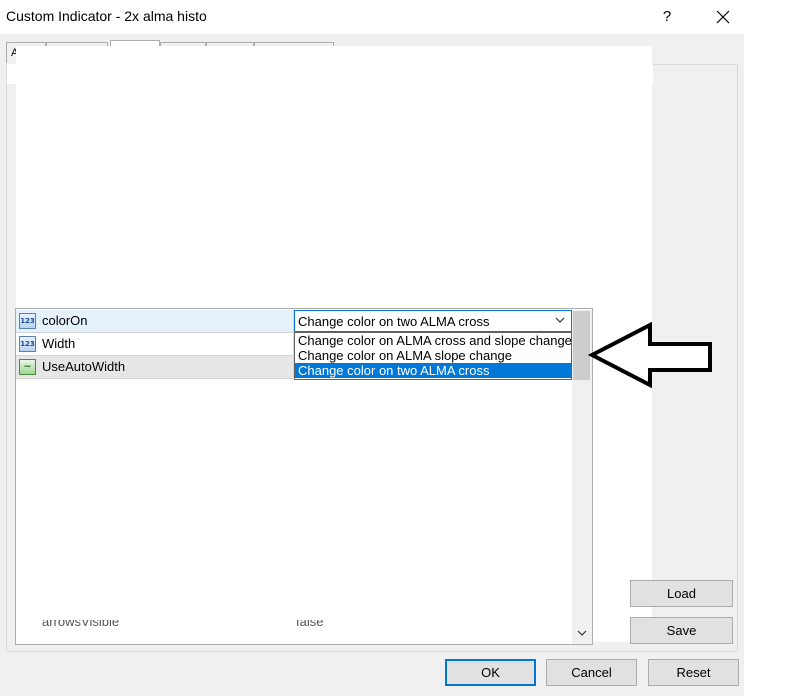 Image resolution: width=800 pixels, height=696 pixels. What do you see at coordinates (155, 367) in the screenshot?
I see `name-cell: ~ UseAutoWidth` at bounding box center [155, 367].